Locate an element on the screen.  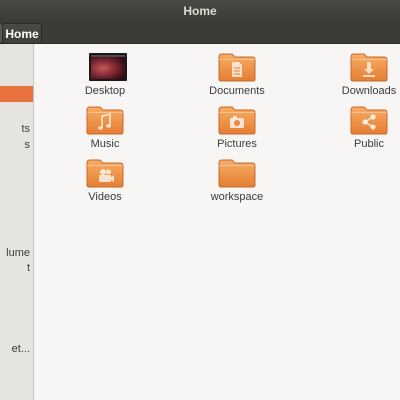
sidebar-item-volume: lume is located at coordinates (16, 253).